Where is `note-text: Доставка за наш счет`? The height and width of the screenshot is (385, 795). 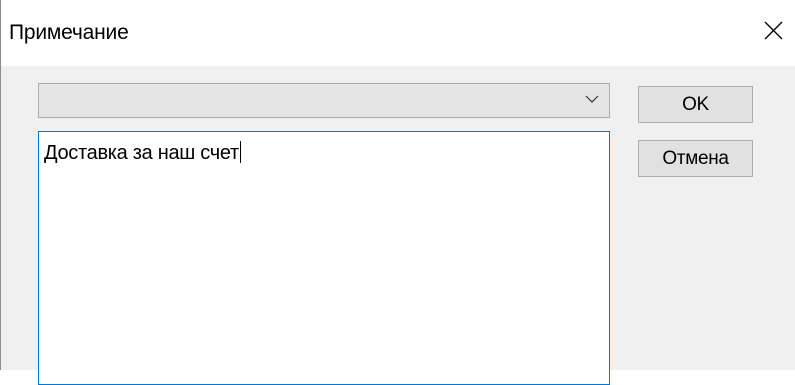 note-text: Доставка за наш счет is located at coordinates (141, 153).